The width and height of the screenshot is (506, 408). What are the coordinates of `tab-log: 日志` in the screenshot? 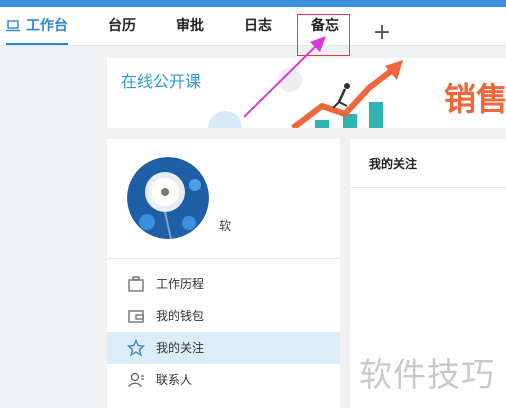 It's located at (258, 26).